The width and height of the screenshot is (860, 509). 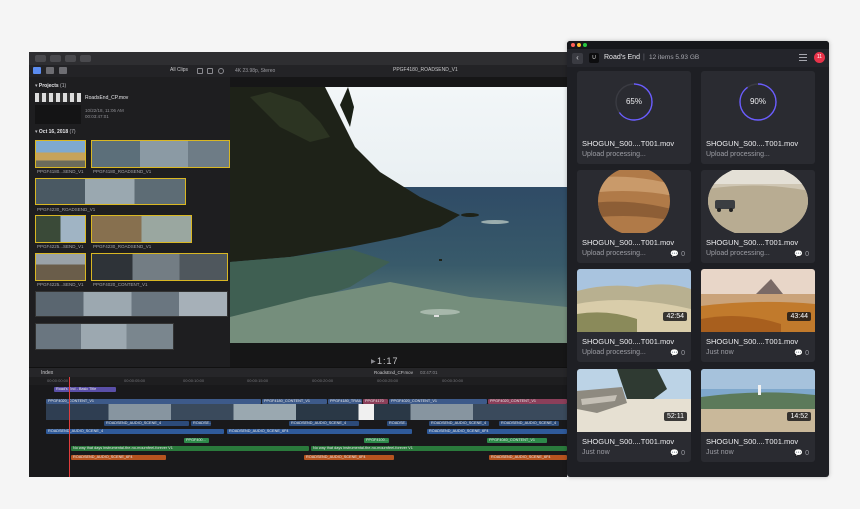 What do you see at coordinates (200, 71) in the screenshot?
I see `clip-appearance-icon` at bounding box center [200, 71].